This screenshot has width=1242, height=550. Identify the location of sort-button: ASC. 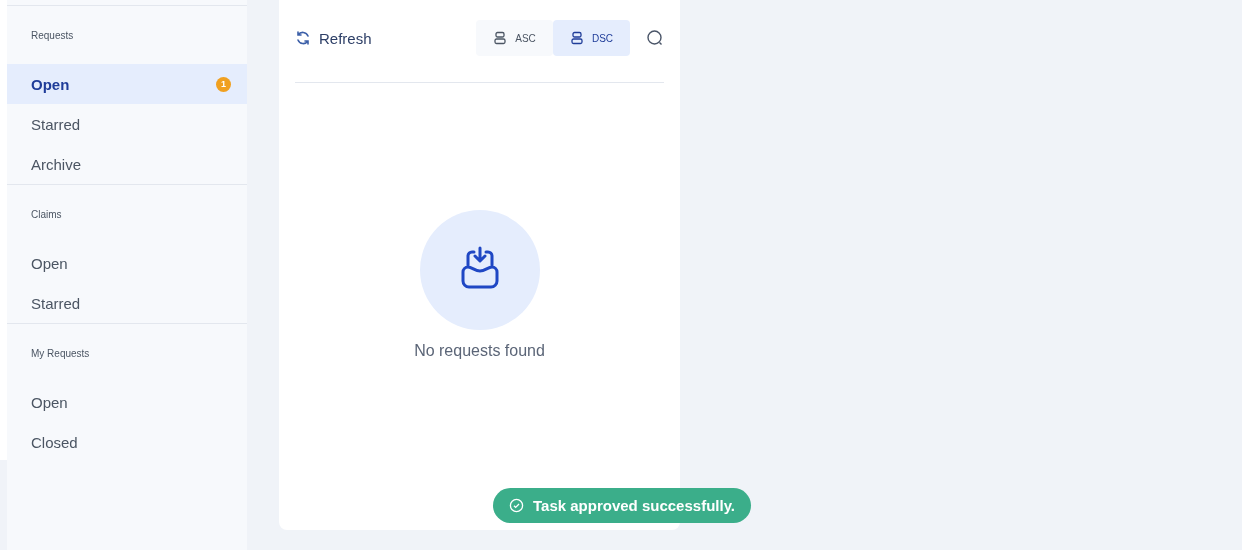
(514, 38).